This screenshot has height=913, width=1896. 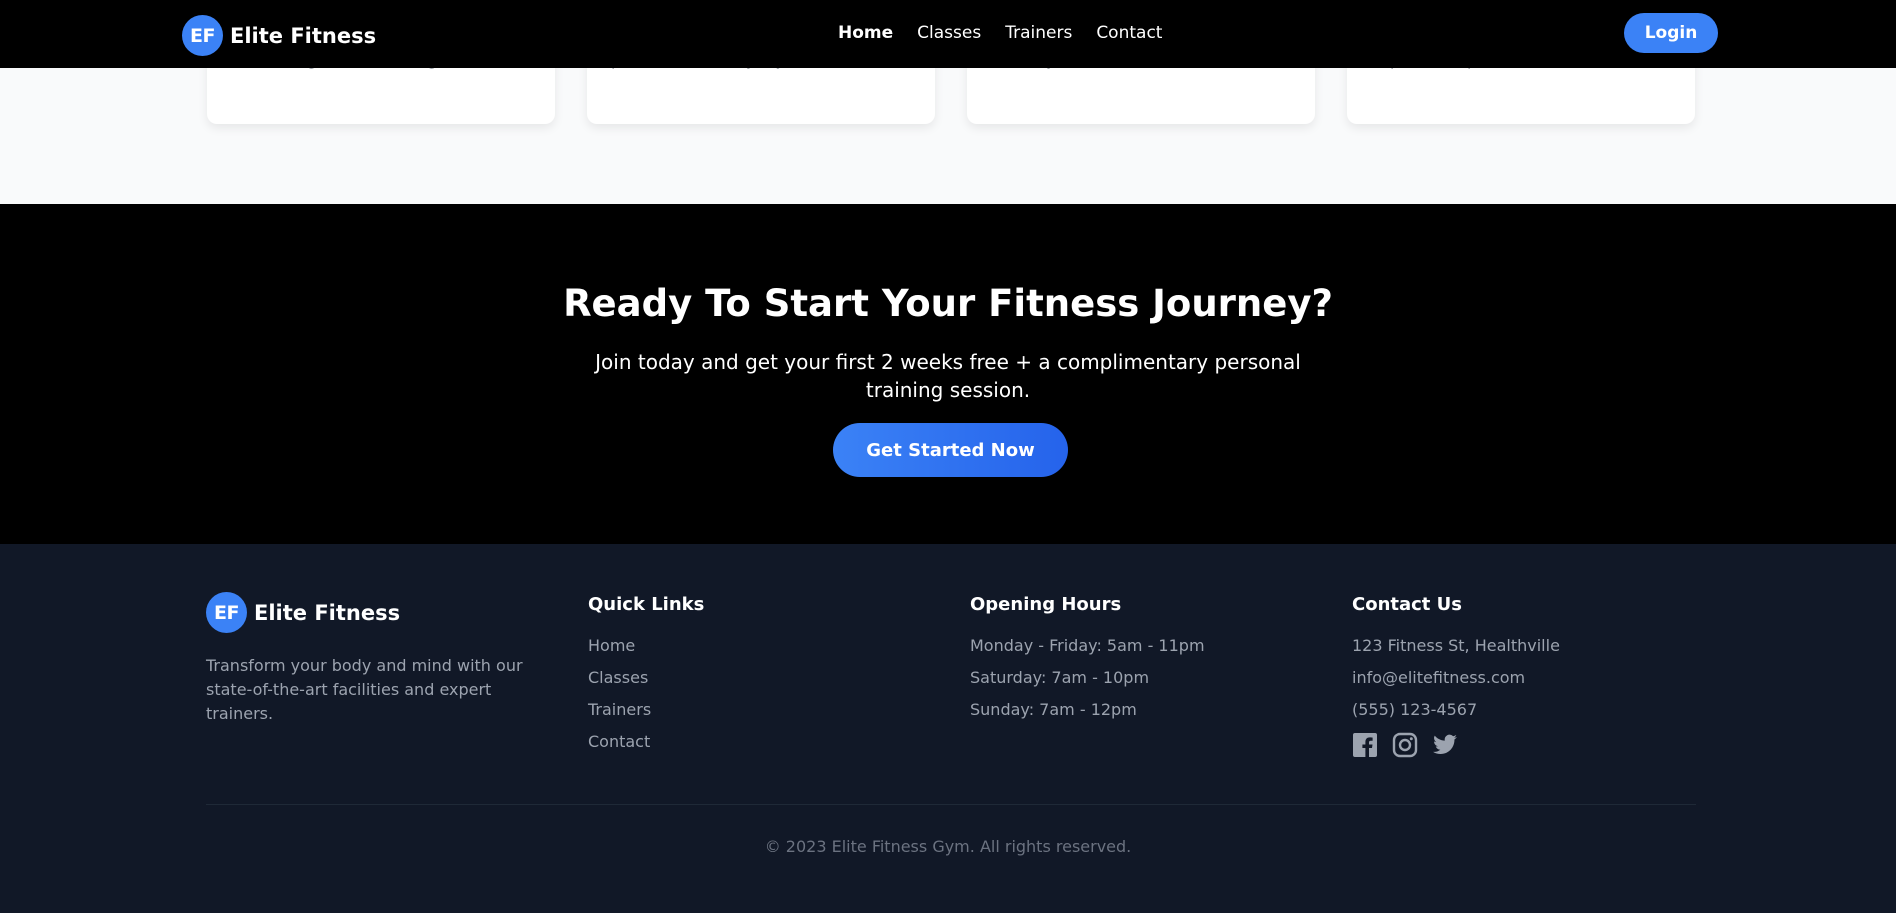 What do you see at coordinates (1407, 604) in the screenshot?
I see `contact-title: Contact Us` at bounding box center [1407, 604].